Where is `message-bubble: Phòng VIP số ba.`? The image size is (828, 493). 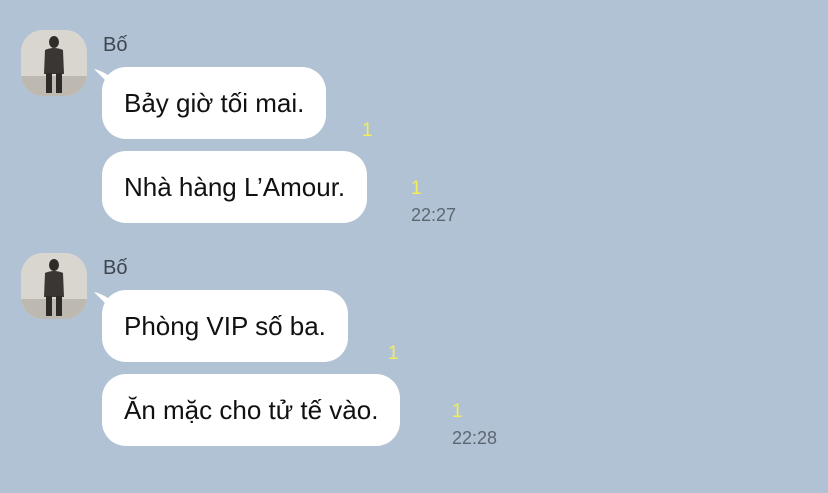 message-bubble: Phòng VIP số ba. is located at coordinates (225, 326).